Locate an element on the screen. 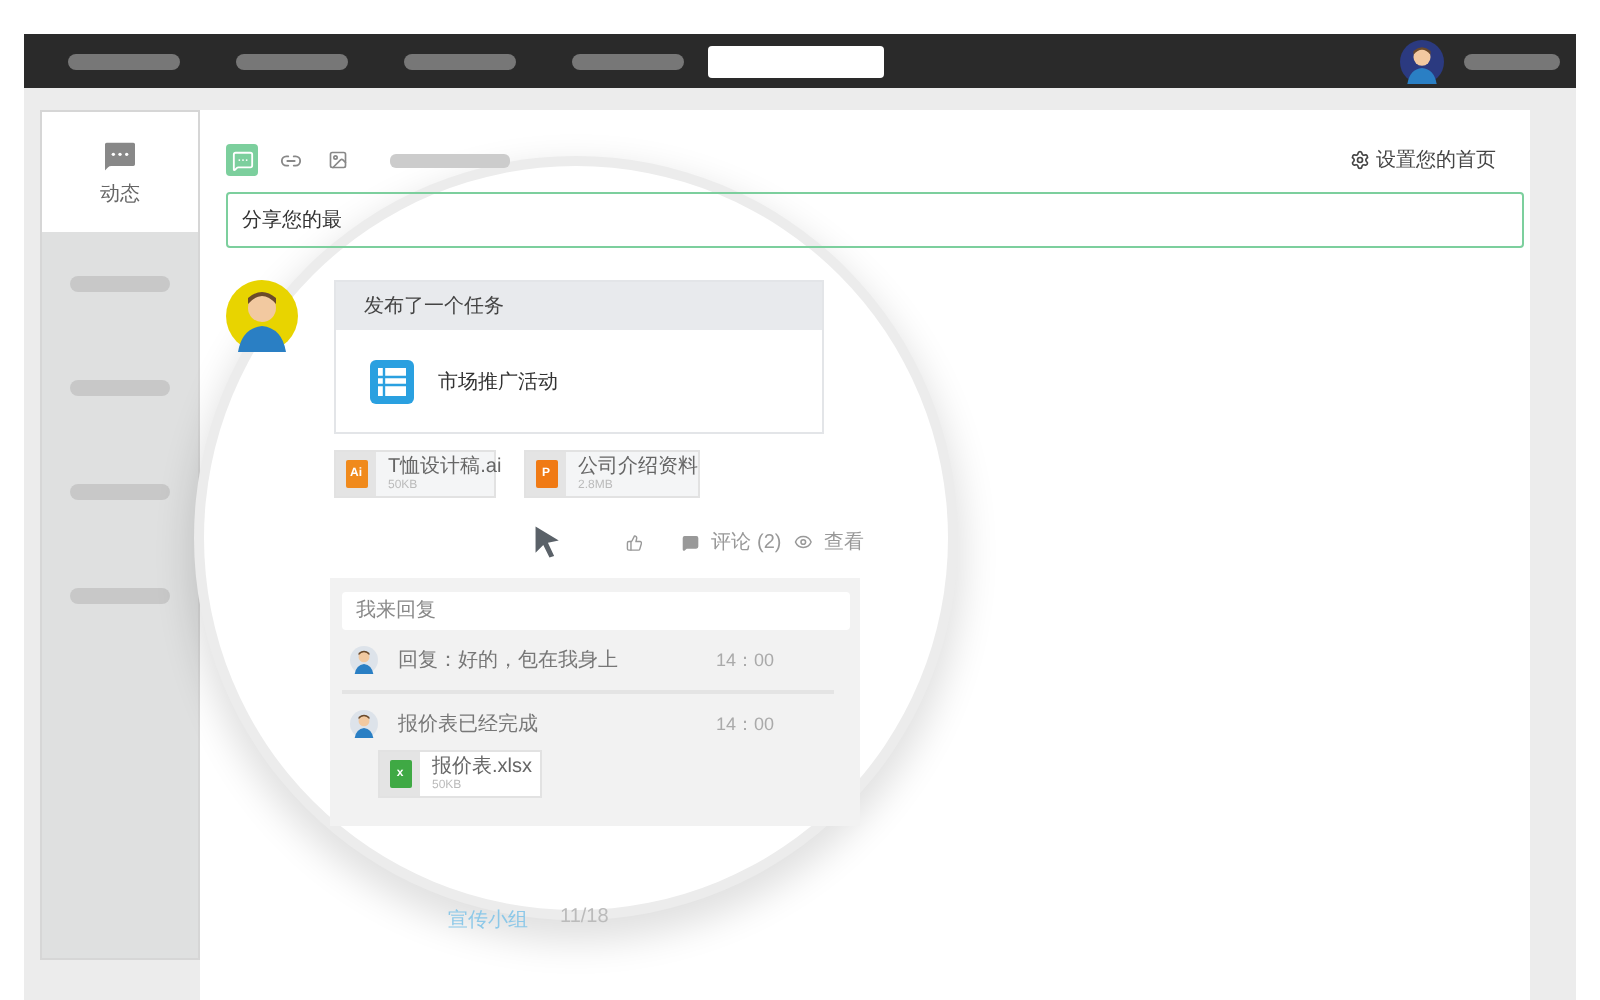 The image size is (1600, 1000). list-icon is located at coordinates (392, 381).